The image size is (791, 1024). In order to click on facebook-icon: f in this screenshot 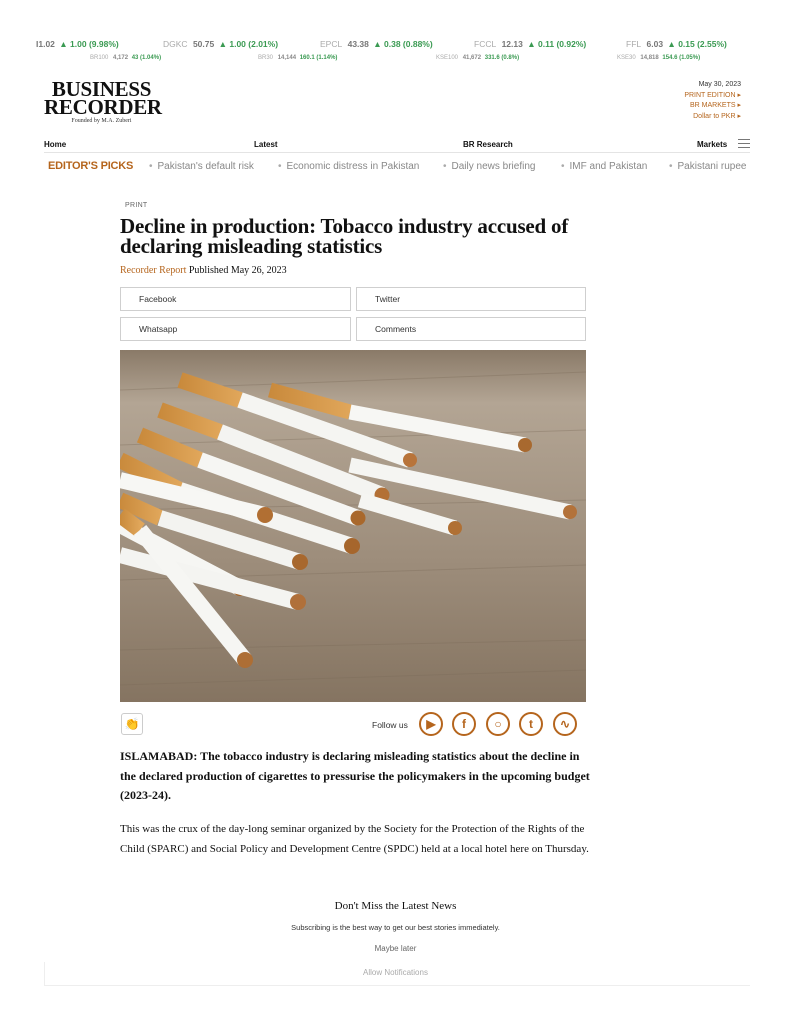, I will do `click(464, 724)`.